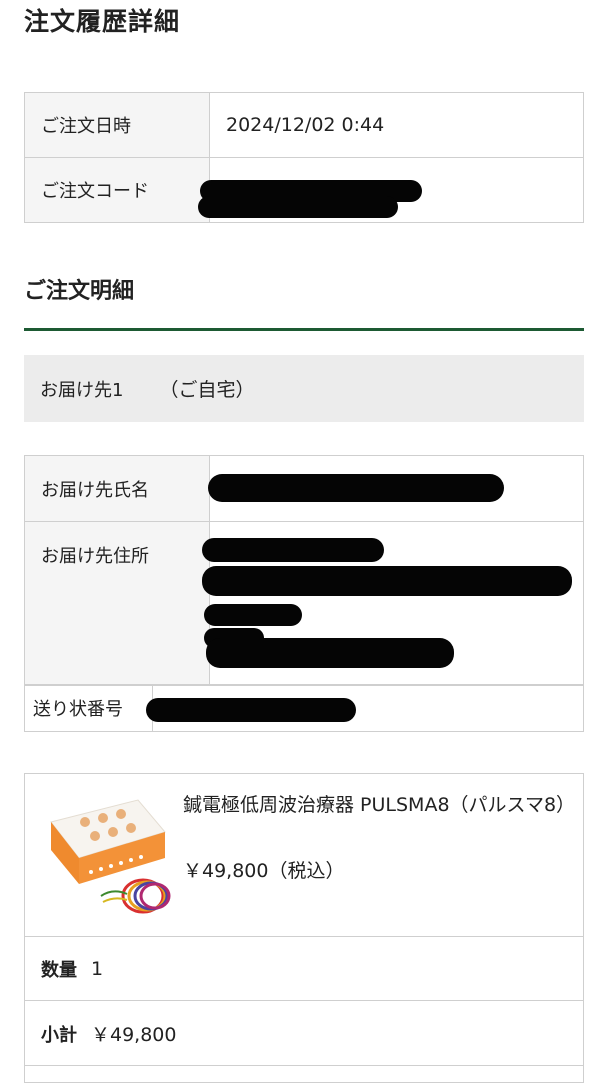 This screenshot has width=608, height=1083. What do you see at coordinates (379, 805) in the screenshot?
I see `product-name: 鍼電極低周波治療器 PULSMA8（パルスマ8）` at bounding box center [379, 805].